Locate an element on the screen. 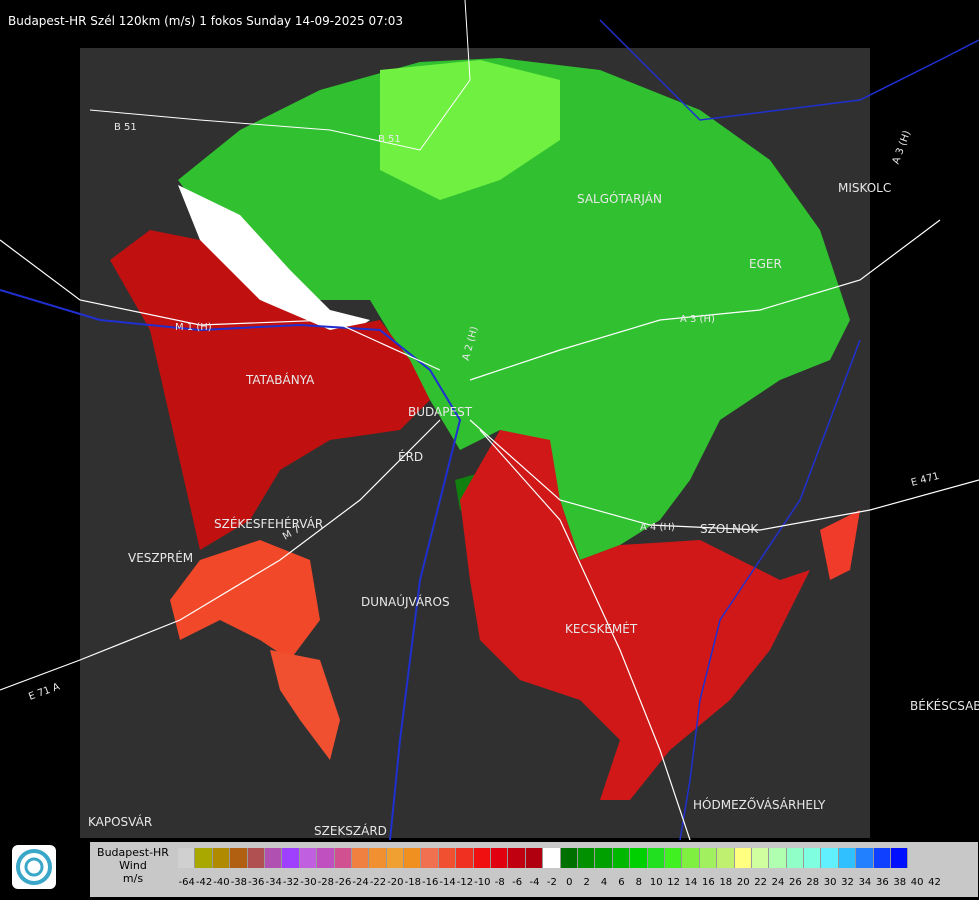  road-label: E 471 is located at coordinates (925, 480).